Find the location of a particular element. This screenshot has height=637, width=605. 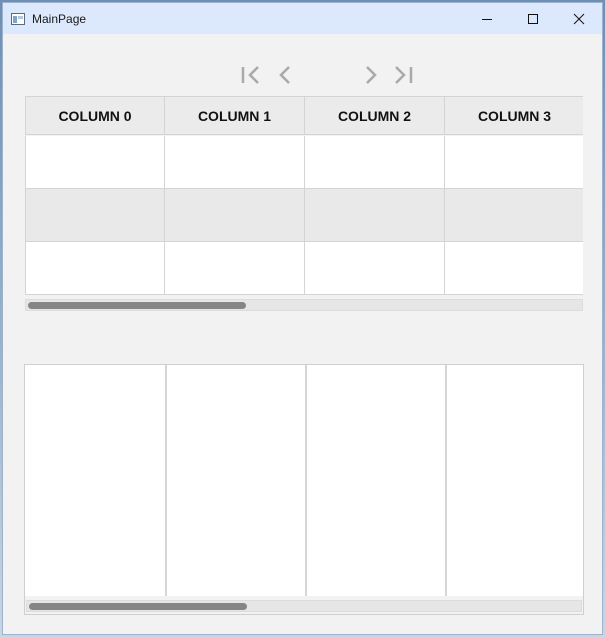

app-window-icon is located at coordinates (18, 18).